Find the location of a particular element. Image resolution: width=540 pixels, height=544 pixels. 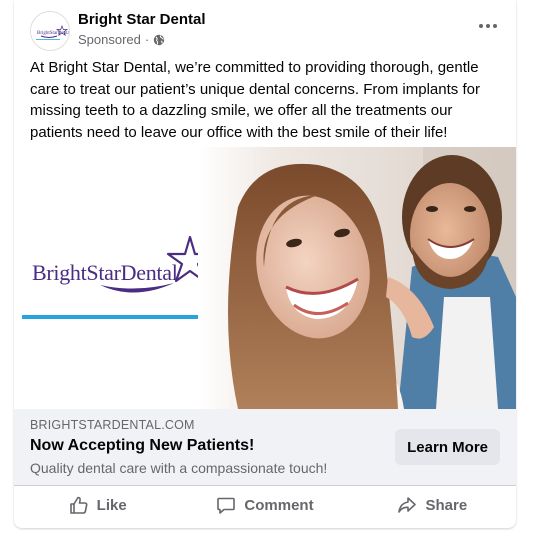

avatar-logo-icon: BrightStarDental is located at coordinates (50, 31).